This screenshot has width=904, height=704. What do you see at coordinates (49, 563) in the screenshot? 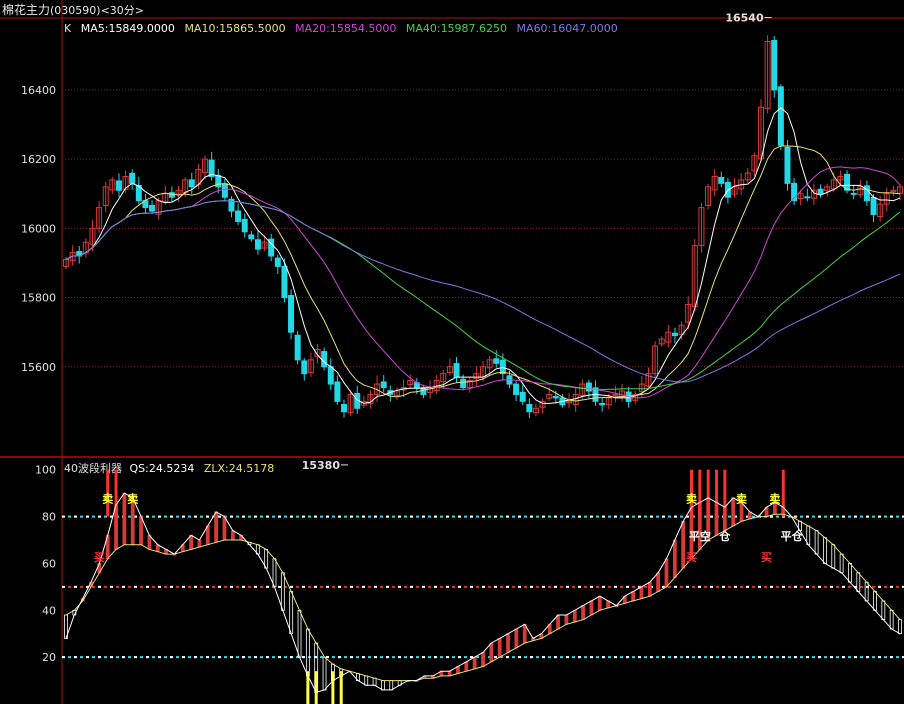
I see `indicator-y-tick-label: 60` at bounding box center [49, 563].